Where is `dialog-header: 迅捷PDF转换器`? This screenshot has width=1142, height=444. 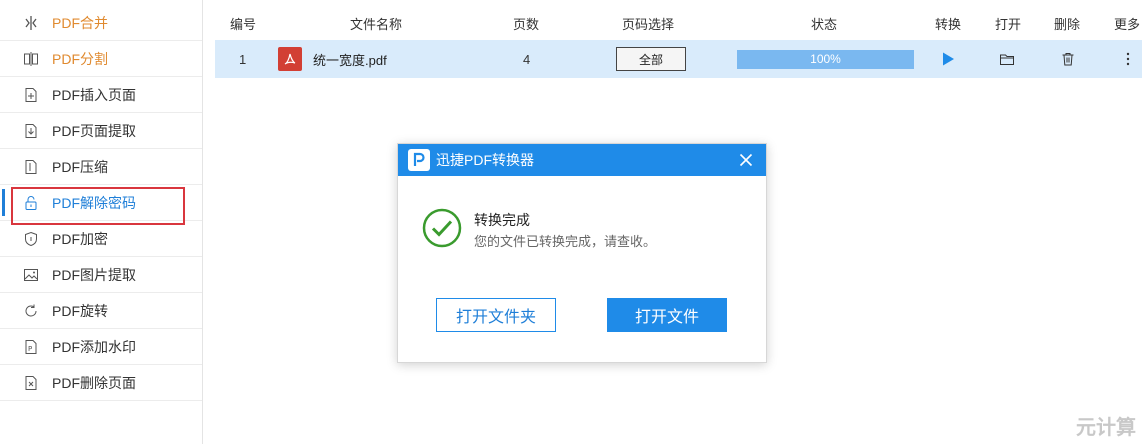 dialog-header: 迅捷PDF转换器 is located at coordinates (582, 160).